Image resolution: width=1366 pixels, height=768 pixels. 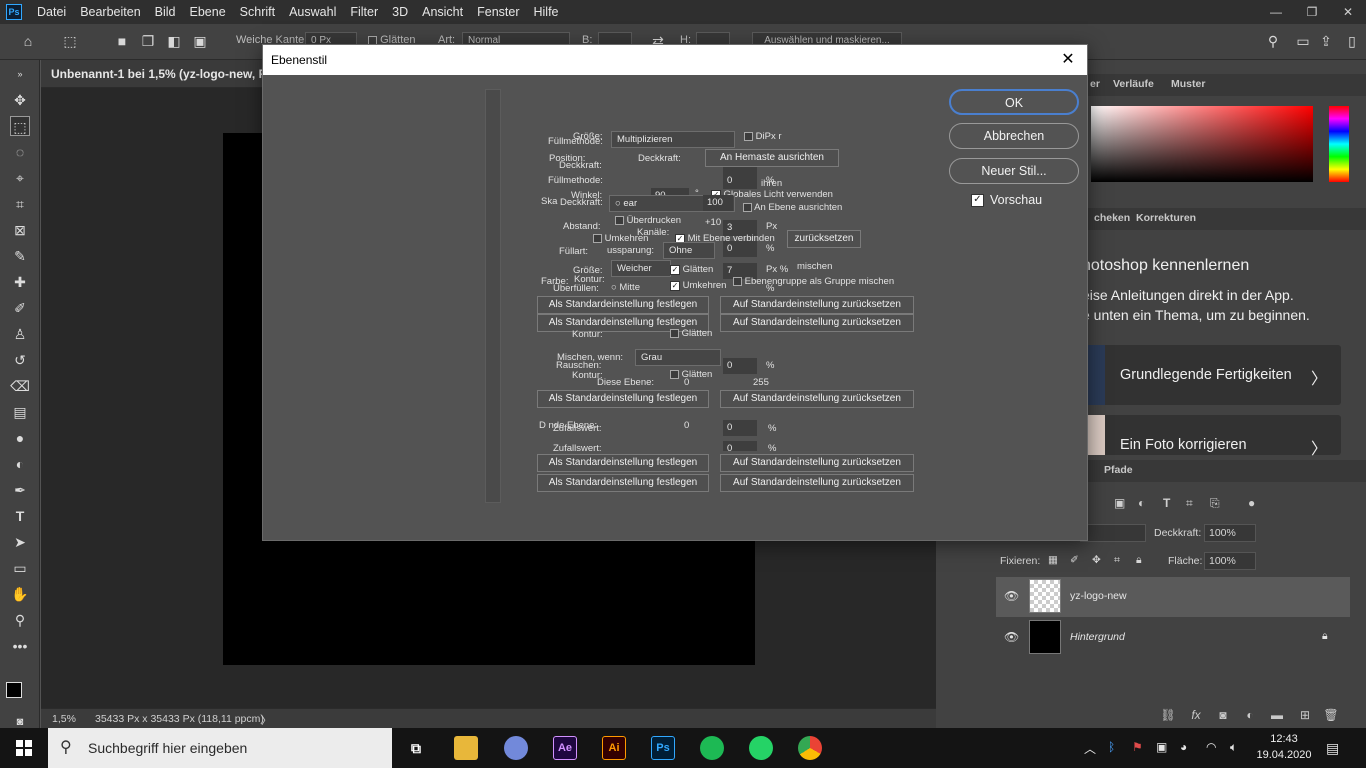 I want to click on color-picker-field, so click(x=1202, y=144).